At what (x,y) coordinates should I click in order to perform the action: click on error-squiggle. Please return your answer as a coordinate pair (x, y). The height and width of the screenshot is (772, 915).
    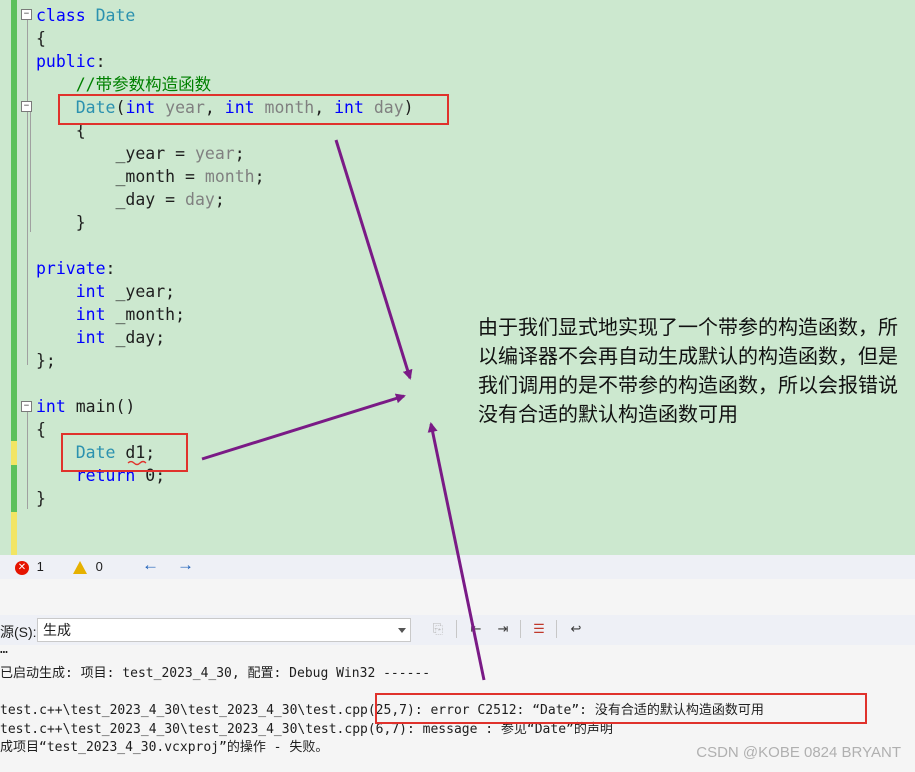
    Looking at the image, I should click on (137, 463).